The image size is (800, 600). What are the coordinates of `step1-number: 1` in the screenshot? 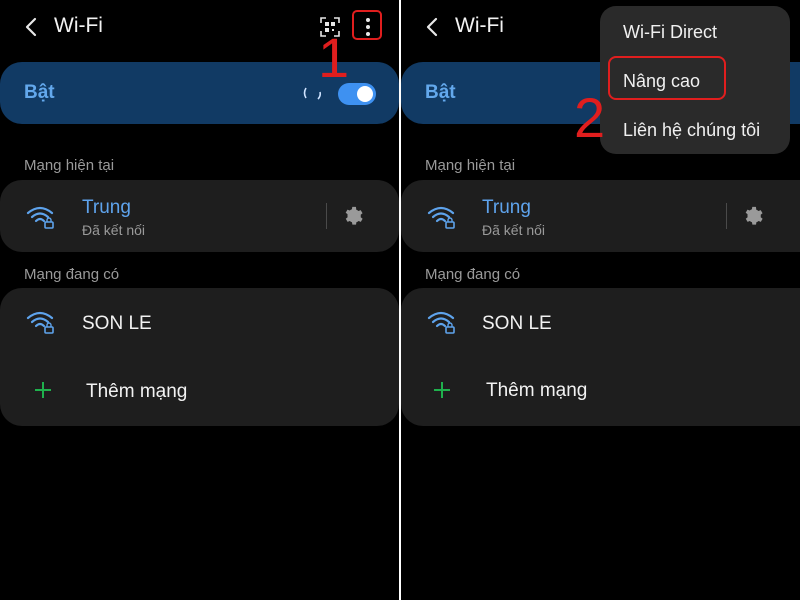 It's located at (334, 57).